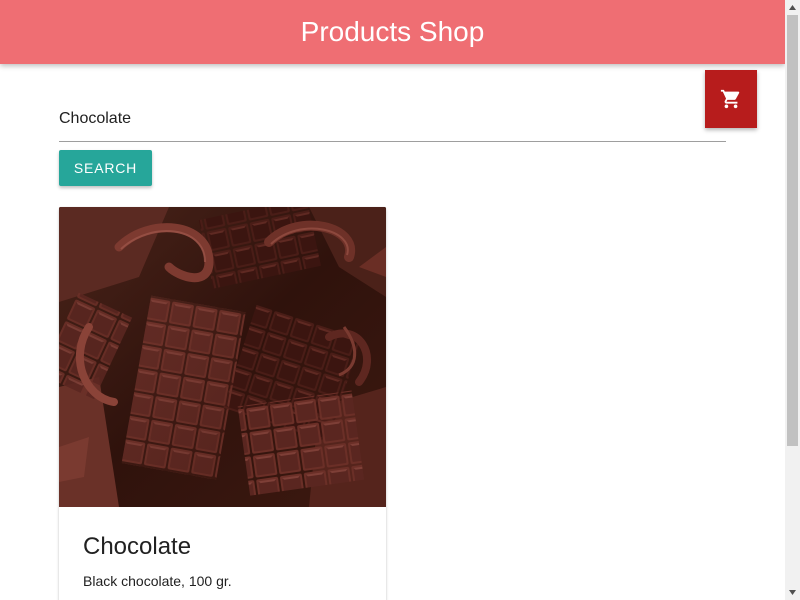  I want to click on product-description: Black chocolate, 100 gr., so click(157, 581).